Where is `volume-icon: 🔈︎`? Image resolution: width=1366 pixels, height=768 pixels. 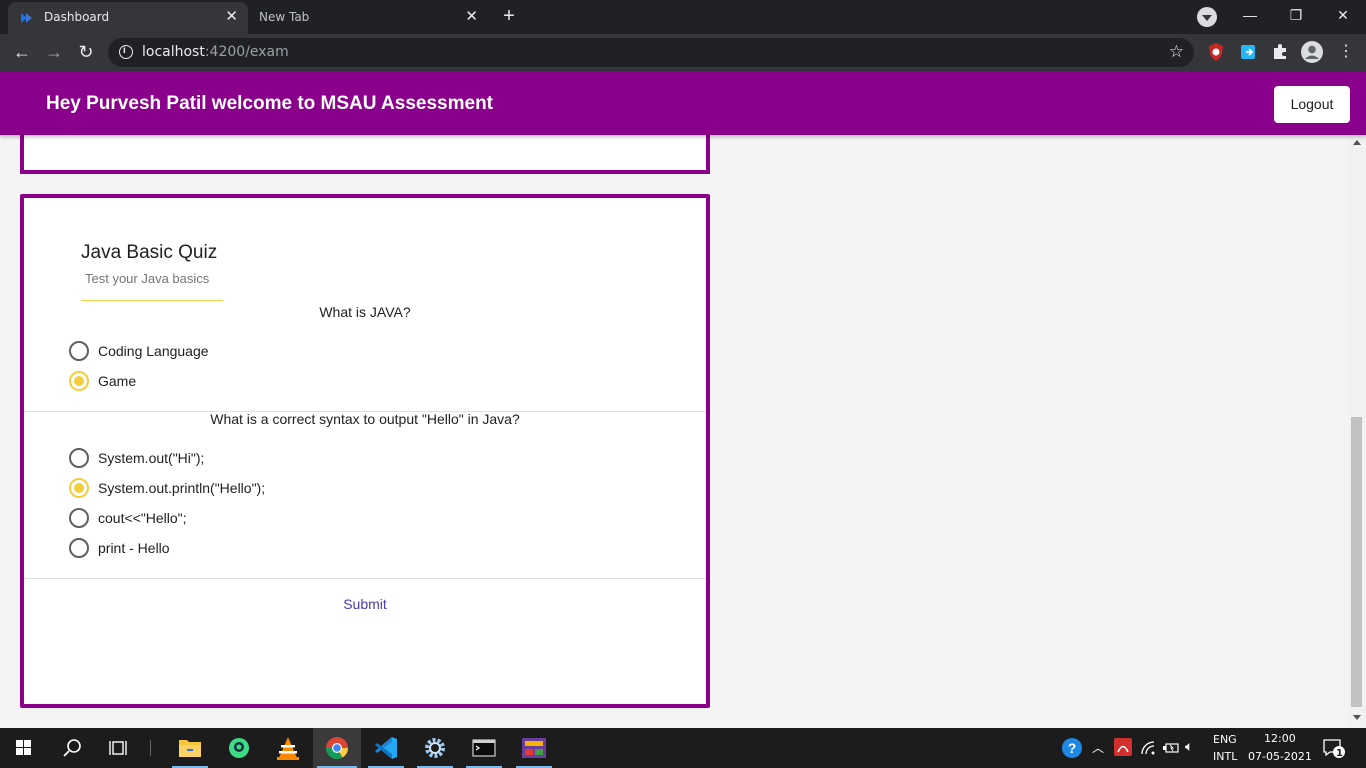 volume-icon: 🔈︎ is located at coordinates (1189, 746).